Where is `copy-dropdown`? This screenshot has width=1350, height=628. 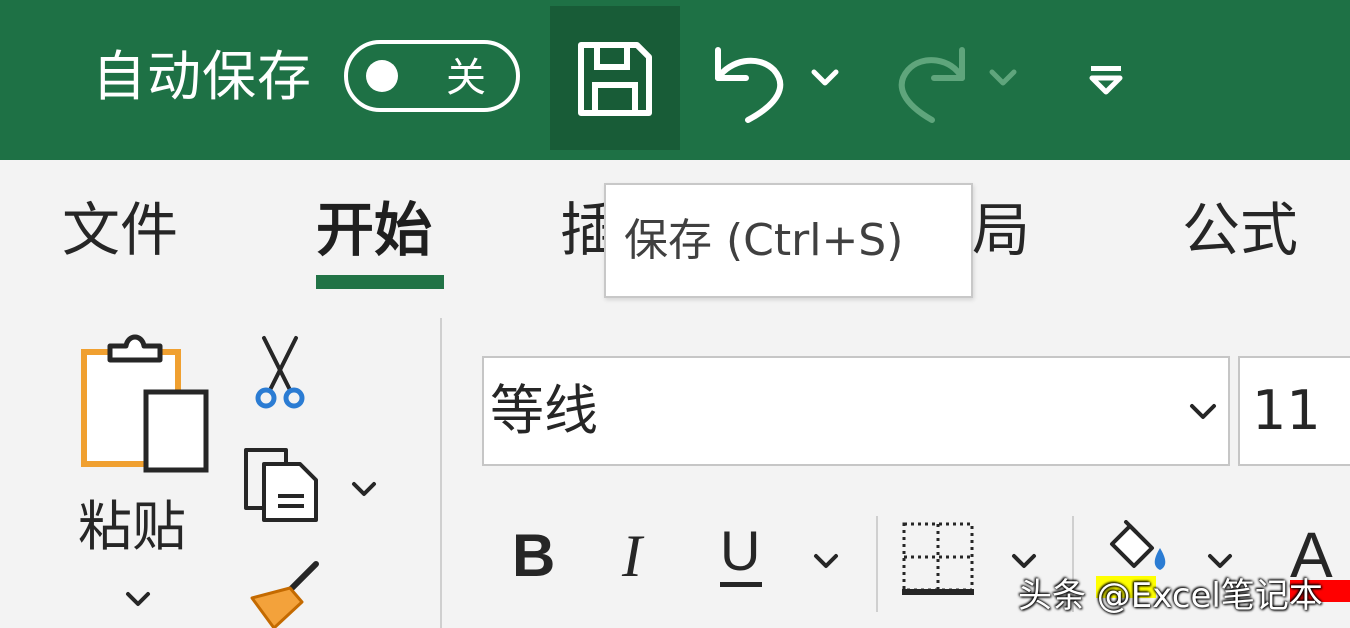
copy-dropdown is located at coordinates (364, 490).